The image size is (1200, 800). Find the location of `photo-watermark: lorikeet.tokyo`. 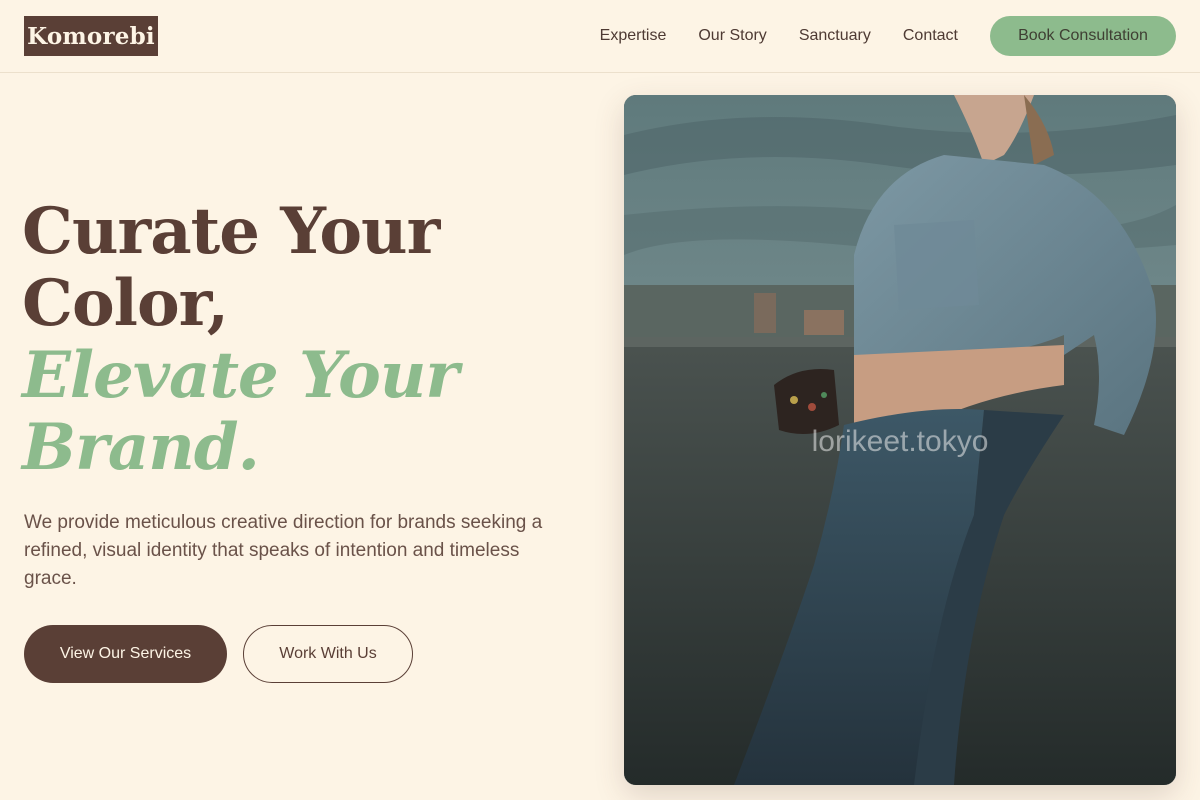

photo-watermark: lorikeet.tokyo is located at coordinates (900, 441).